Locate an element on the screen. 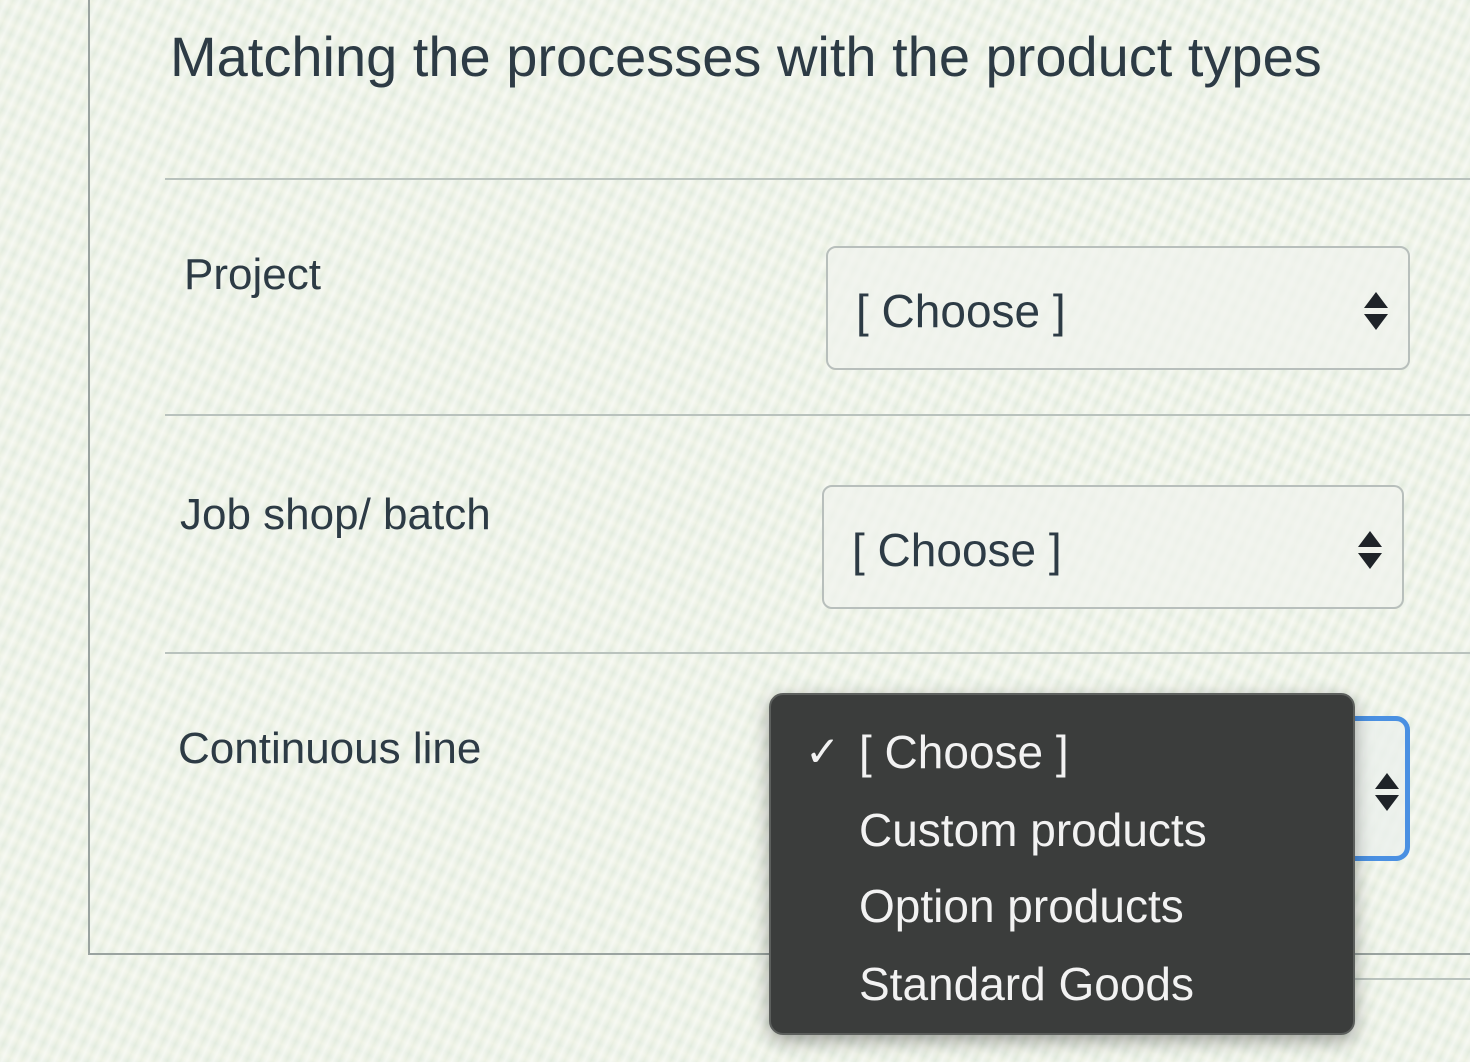 The height and width of the screenshot is (1062, 1470). dropdown-option-option-products: Option products is located at coordinates (1062, 906).